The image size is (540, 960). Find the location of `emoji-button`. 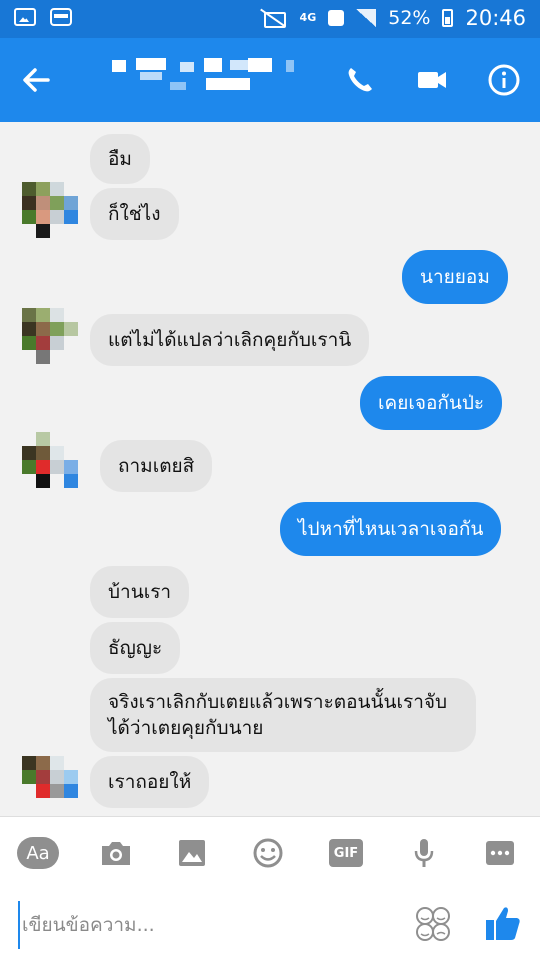

emoji-button is located at coordinates (268, 853).